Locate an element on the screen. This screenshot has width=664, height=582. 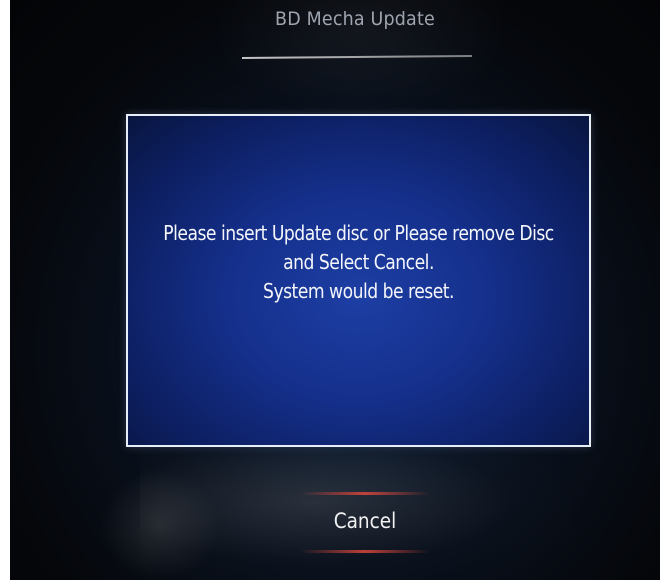
message-line-2: and Select Cancel. is located at coordinates (358, 262).